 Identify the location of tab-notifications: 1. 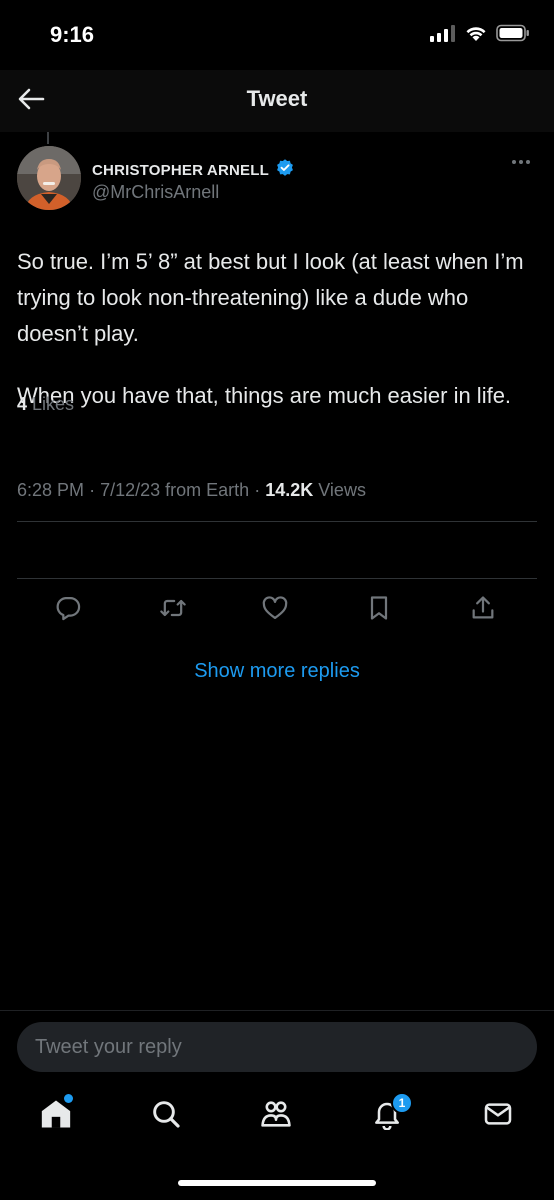
(389, 1116).